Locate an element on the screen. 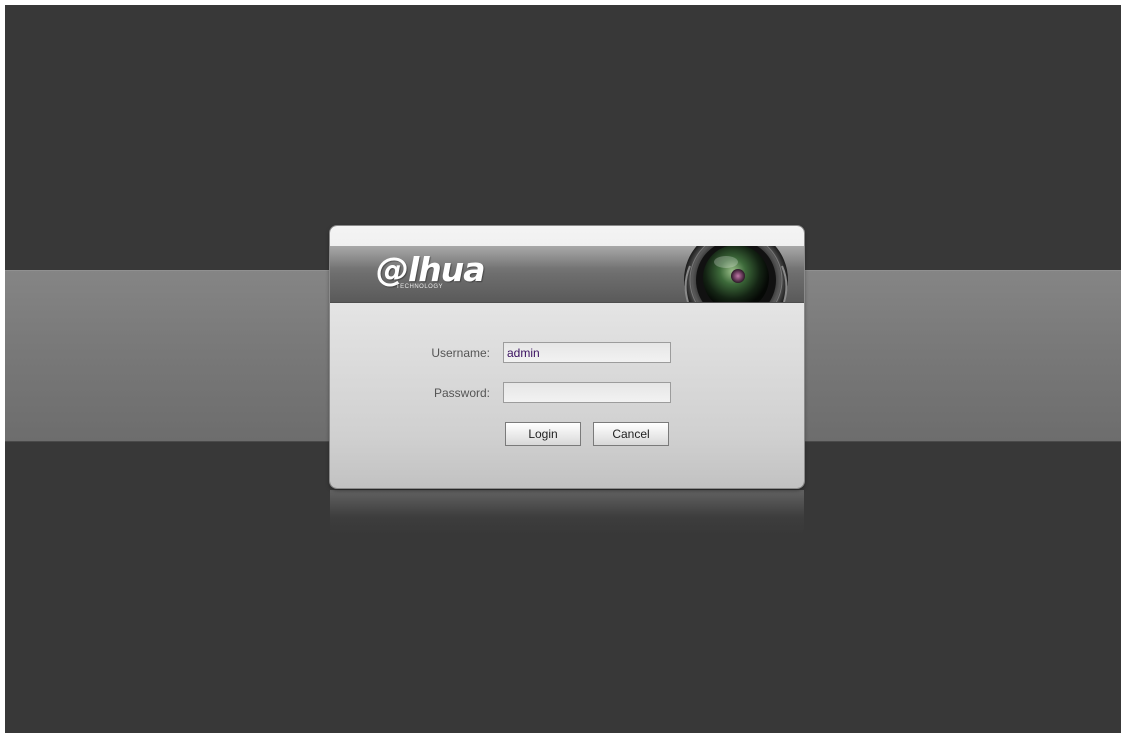 The image size is (1121, 733). password-input is located at coordinates (587, 392).